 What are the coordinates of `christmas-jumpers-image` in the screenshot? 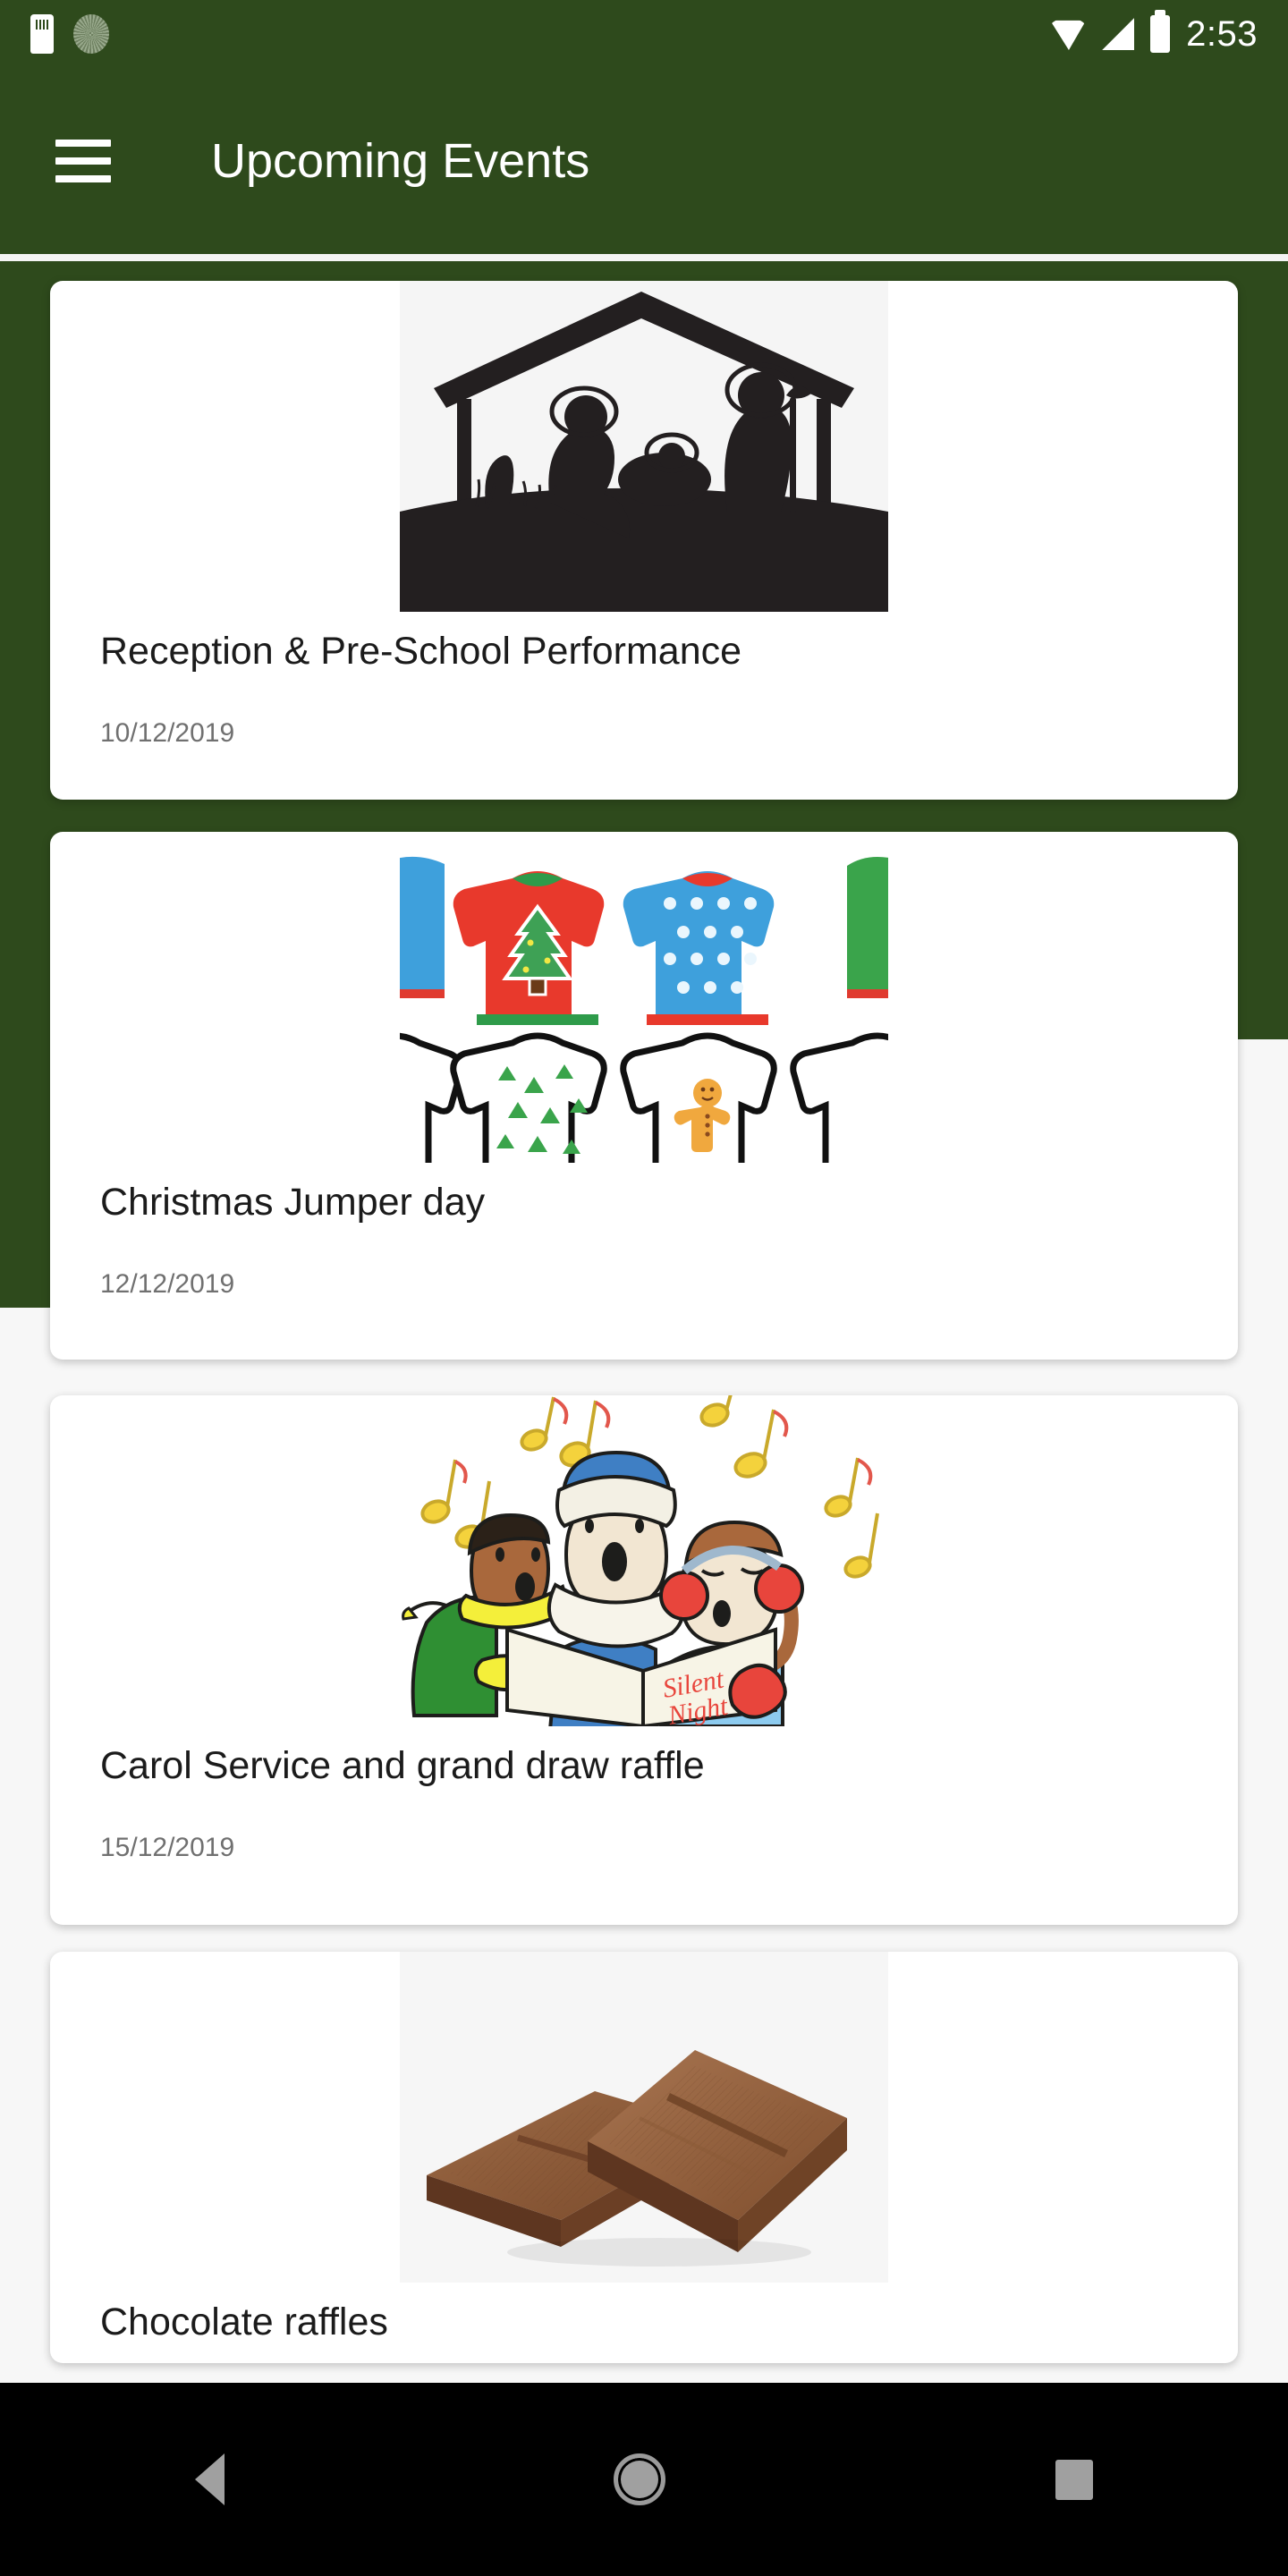 It's located at (644, 997).